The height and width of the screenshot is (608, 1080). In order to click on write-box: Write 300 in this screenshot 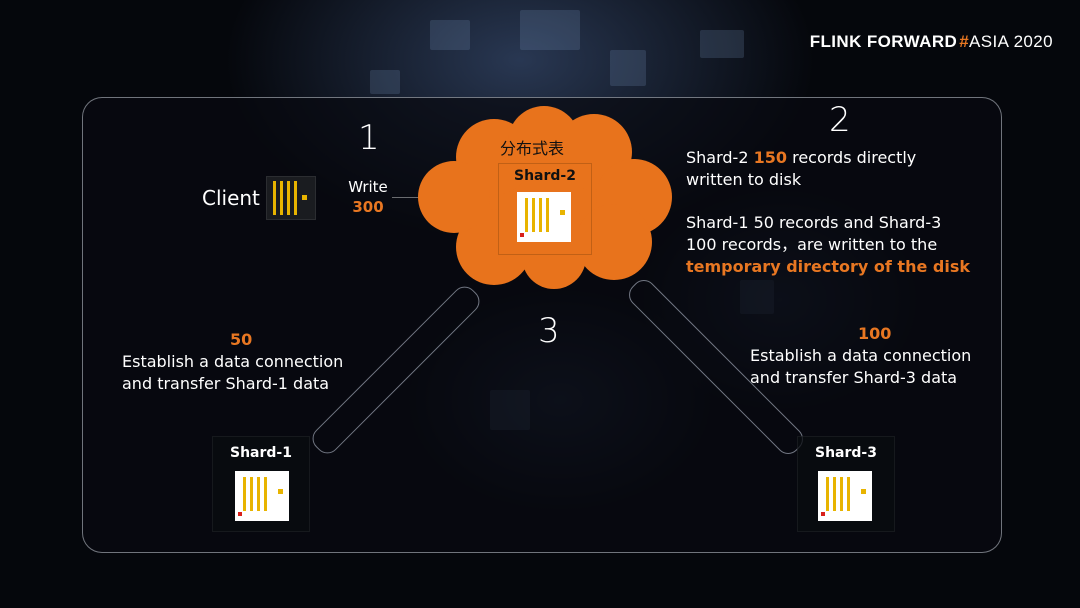, I will do `click(368, 205)`.